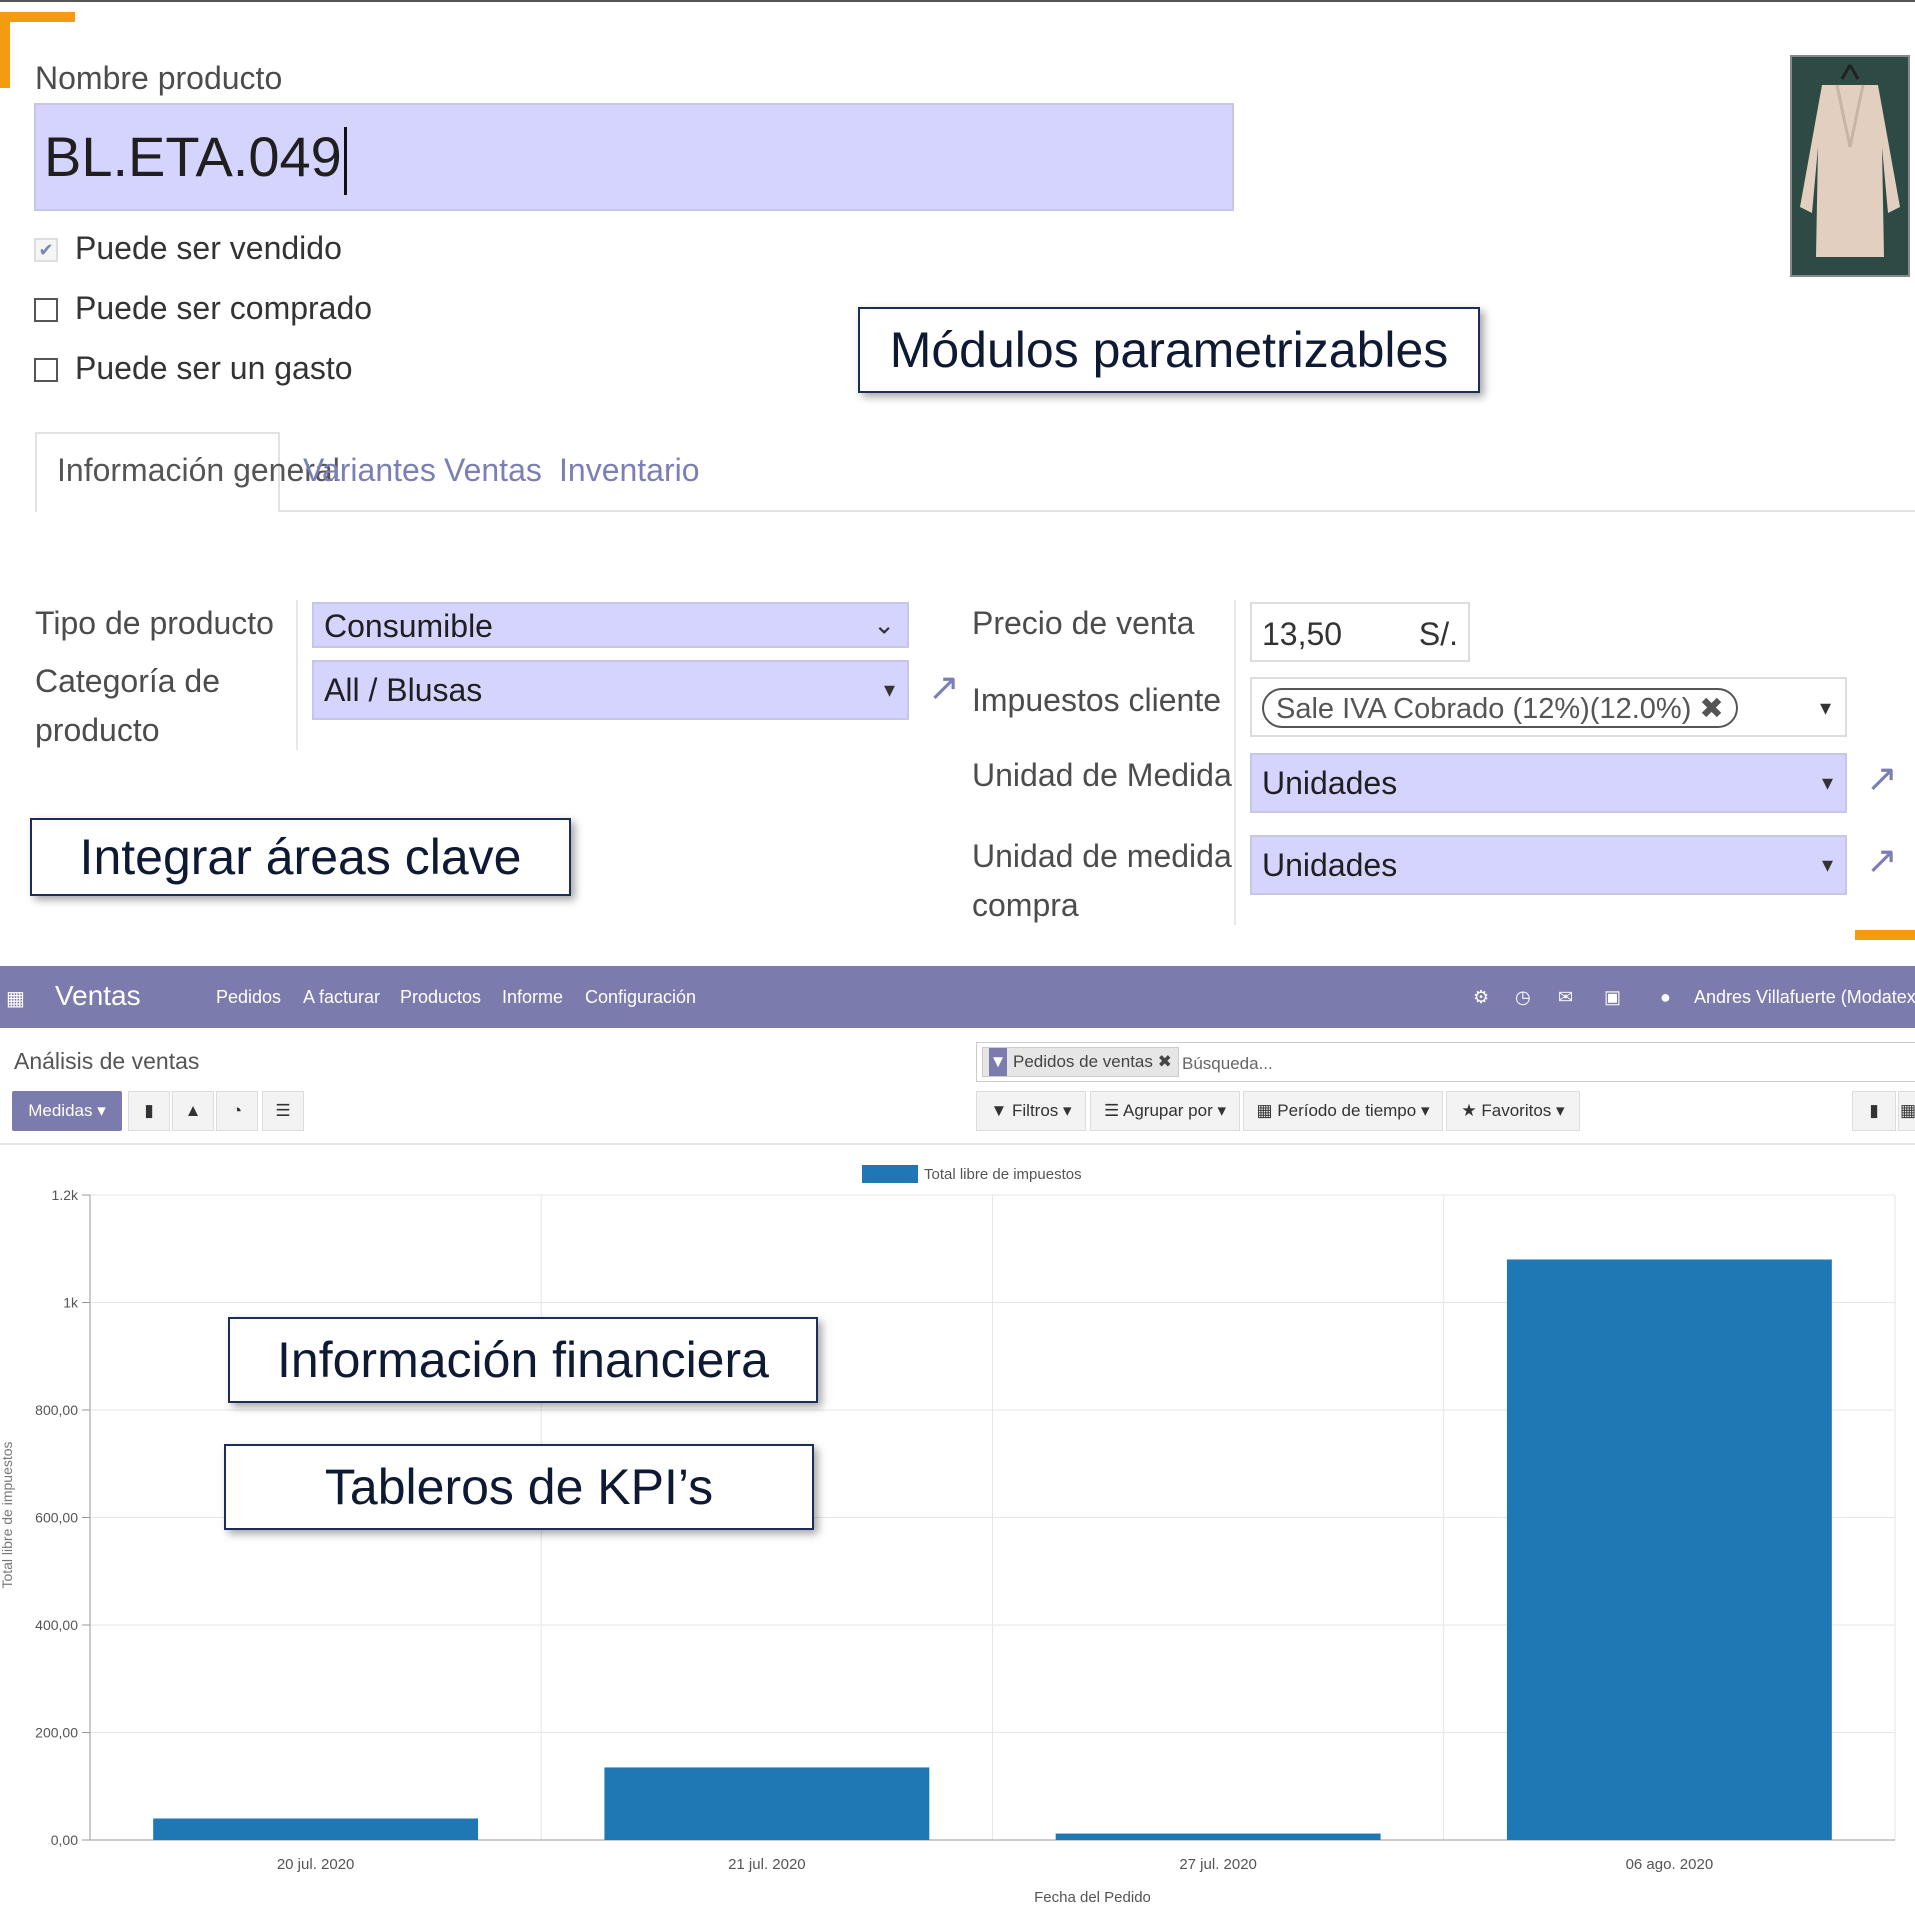  I want to click on can-be-sold-label: Puede ser vendido, so click(208, 248).